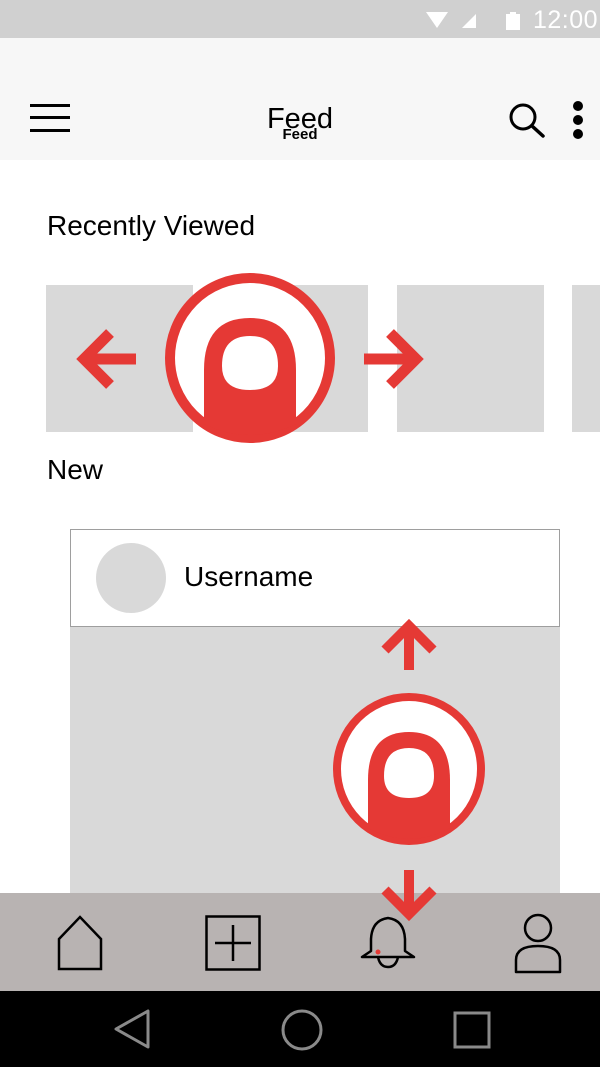  Describe the element at coordinates (472, 1030) in the screenshot. I see `recents-icon` at that location.